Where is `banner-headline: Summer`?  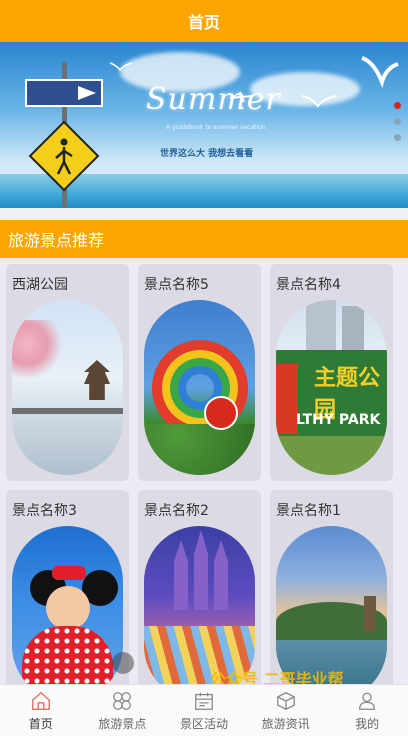 banner-headline: Summer is located at coordinates (213, 99).